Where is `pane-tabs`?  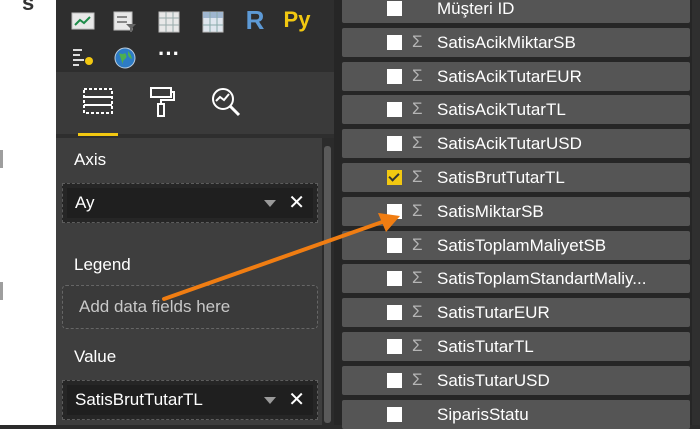
pane-tabs is located at coordinates (195, 104).